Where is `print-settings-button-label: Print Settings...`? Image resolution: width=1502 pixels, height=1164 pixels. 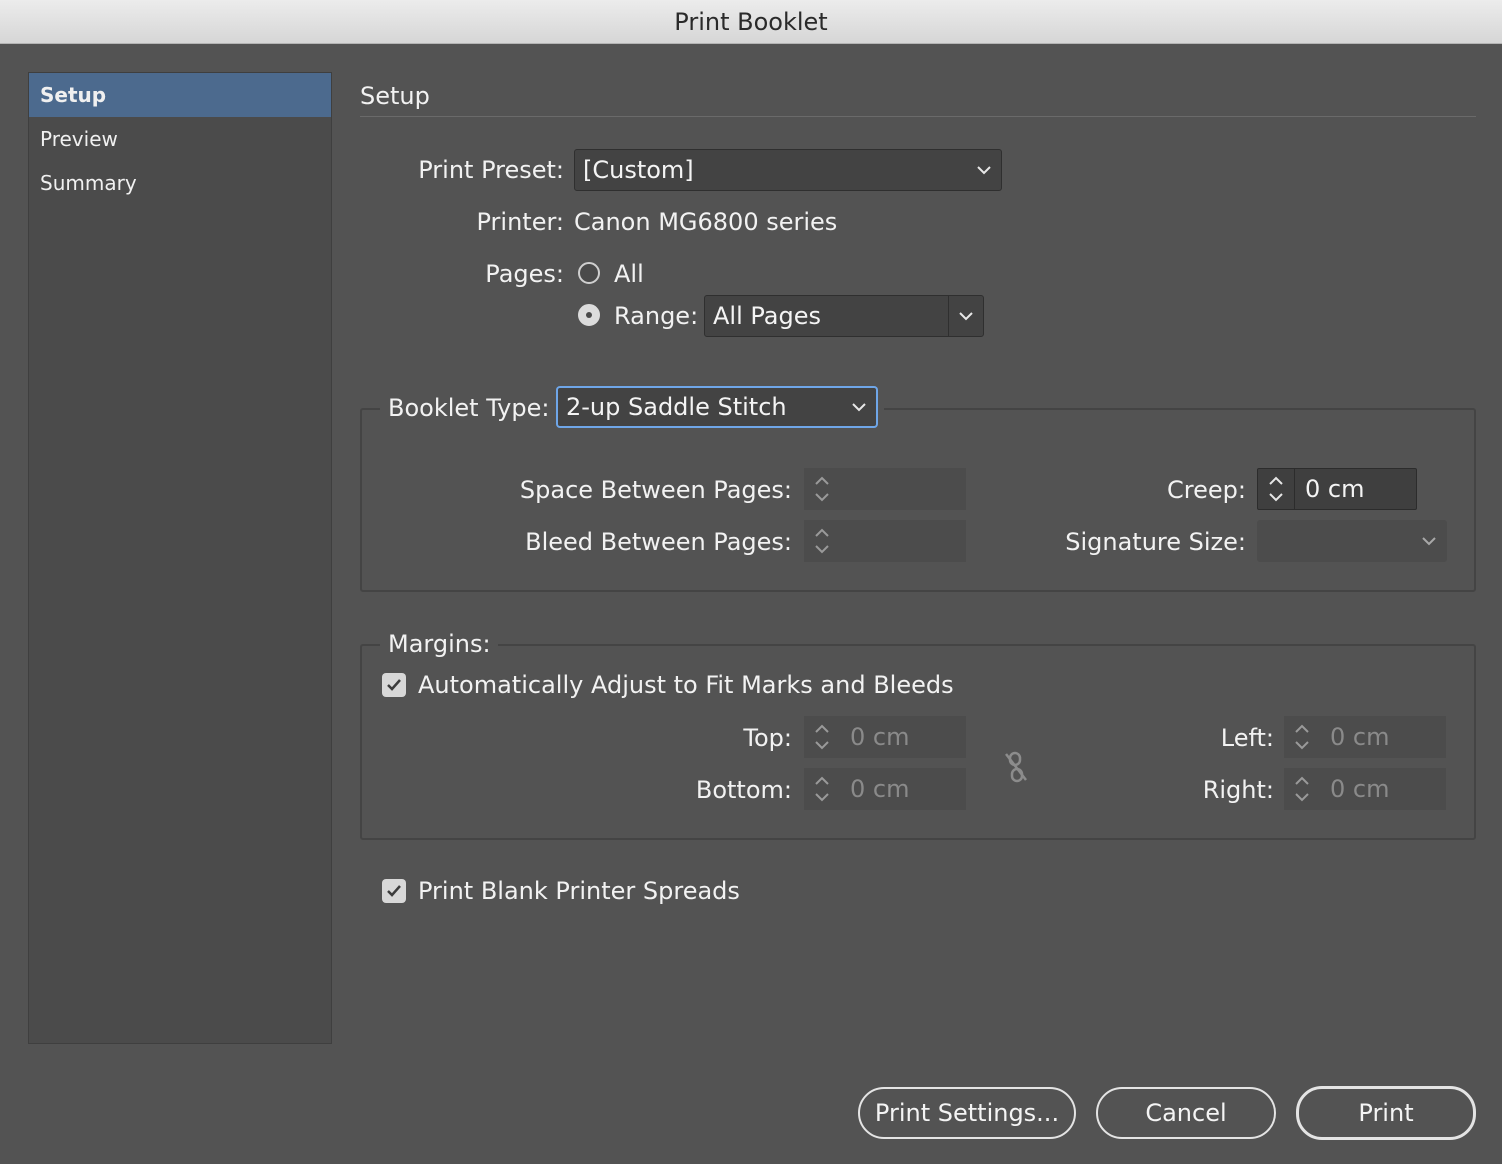
print-settings-button-label: Print Settings... is located at coordinates (967, 1113).